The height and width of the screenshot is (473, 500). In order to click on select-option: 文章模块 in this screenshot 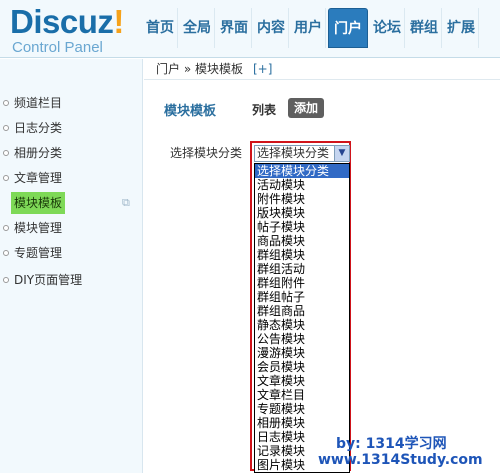, I will do `click(302, 381)`.